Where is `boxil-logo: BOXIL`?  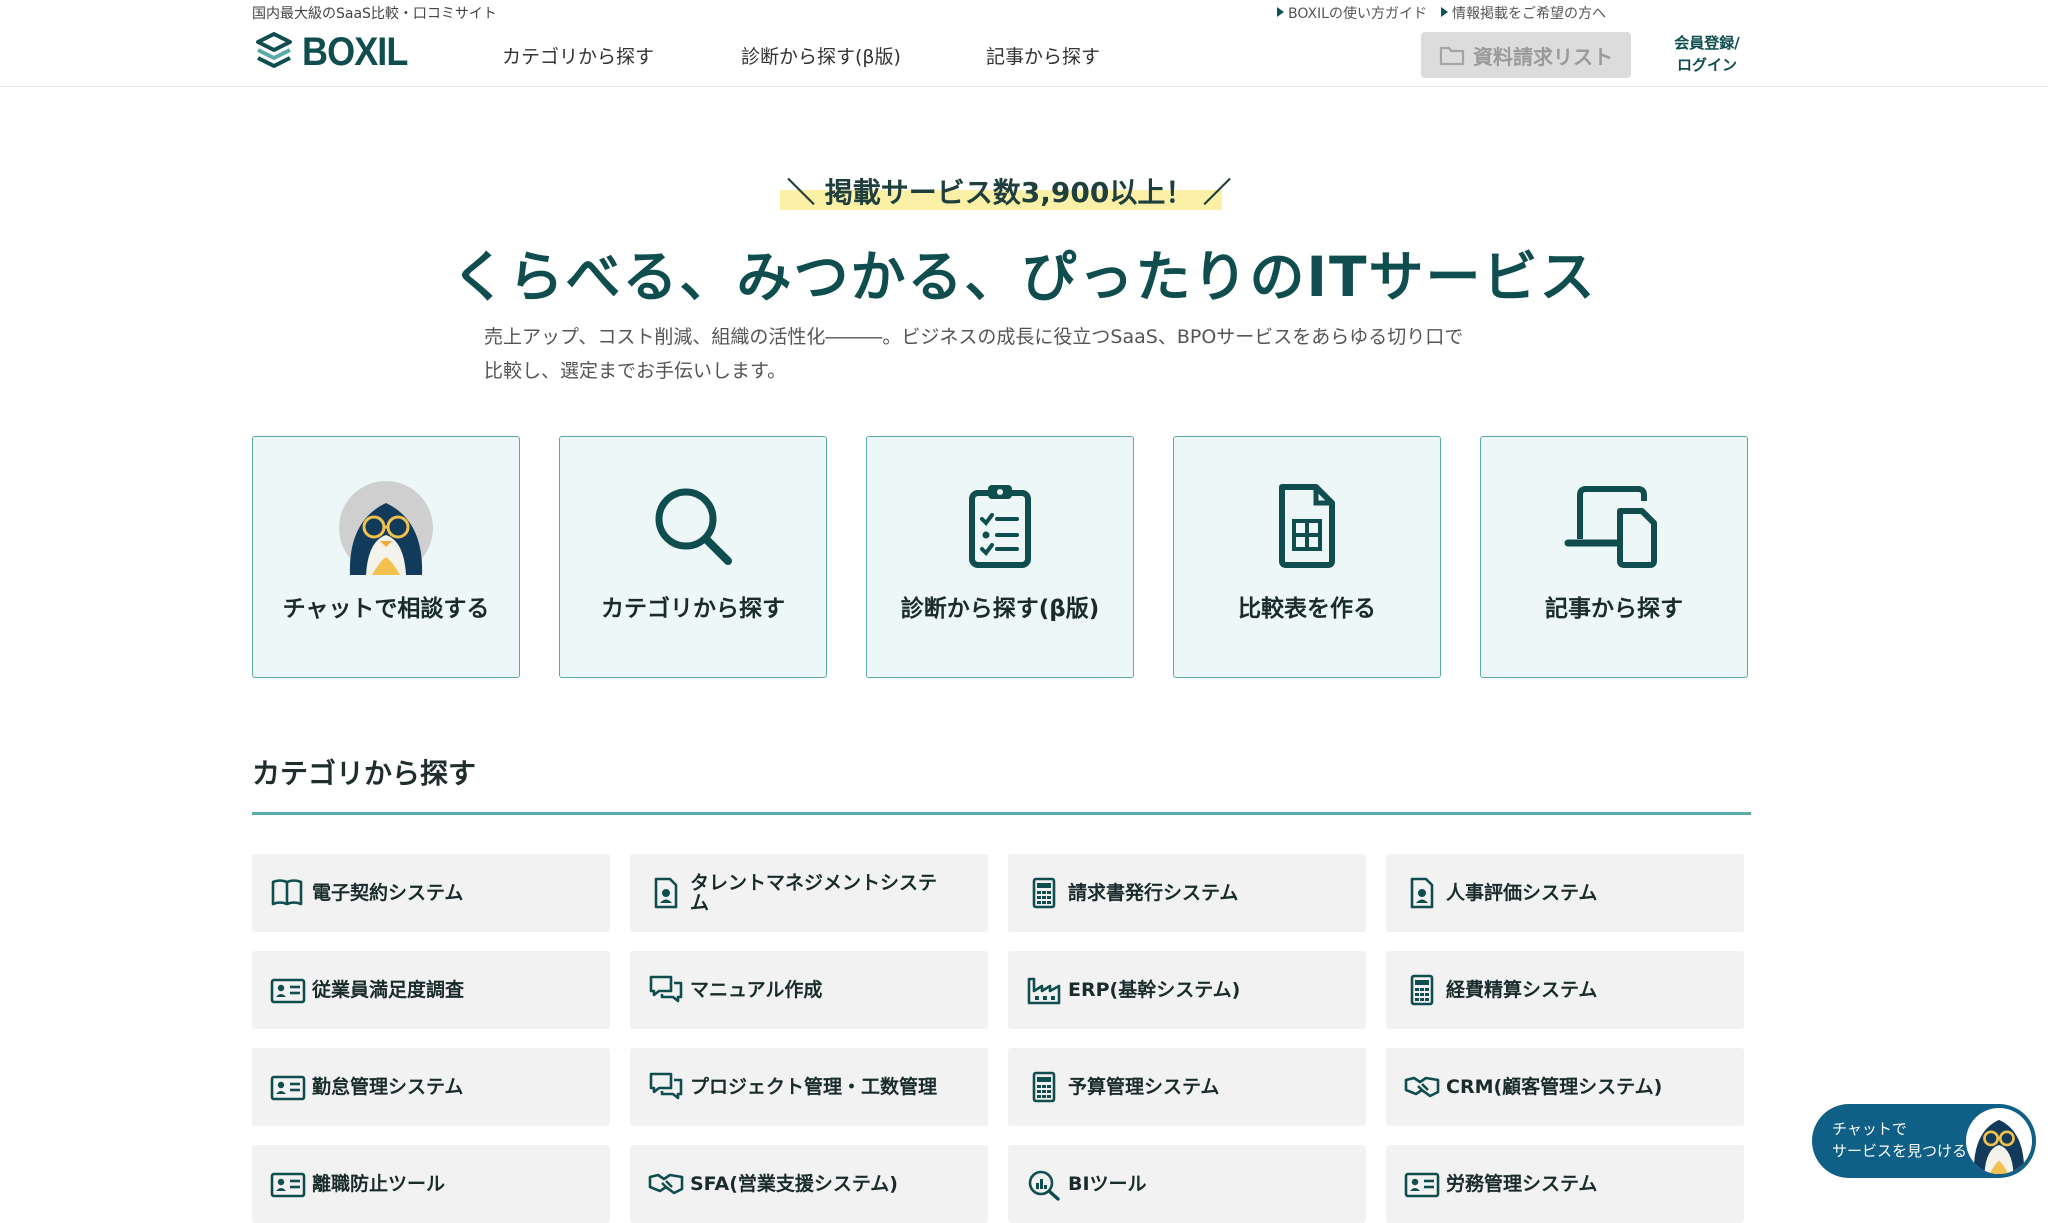 boxil-logo: BOXIL is located at coordinates (335, 52).